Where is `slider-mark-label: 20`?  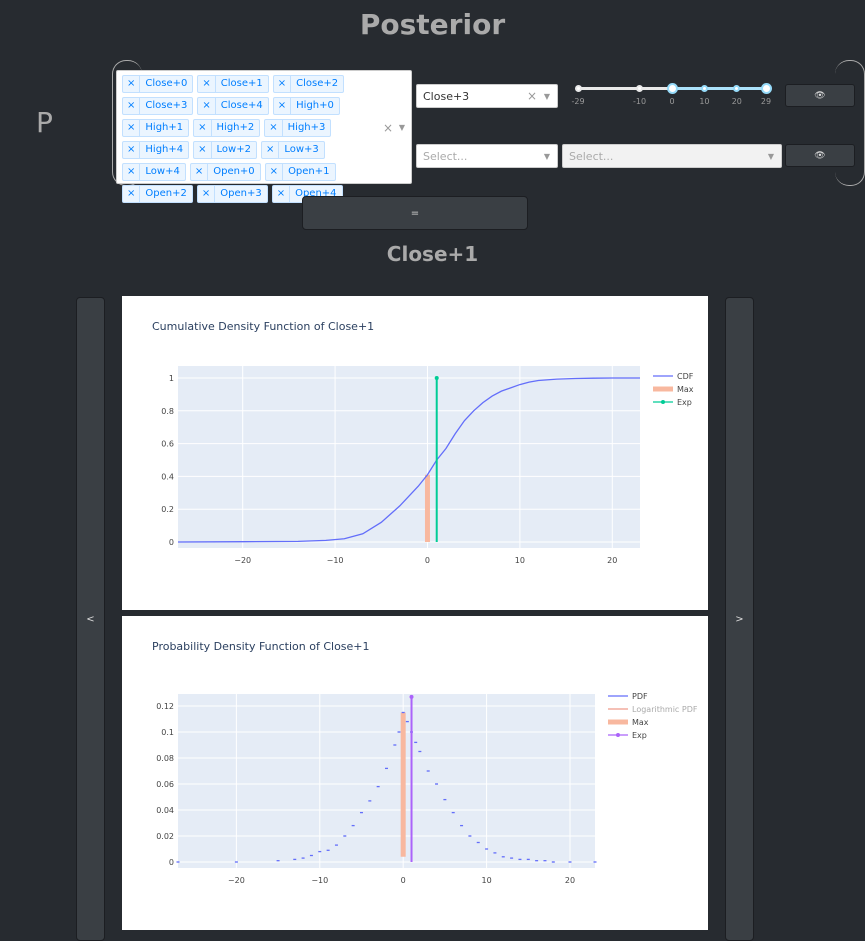 slider-mark-label: 20 is located at coordinates (736, 101).